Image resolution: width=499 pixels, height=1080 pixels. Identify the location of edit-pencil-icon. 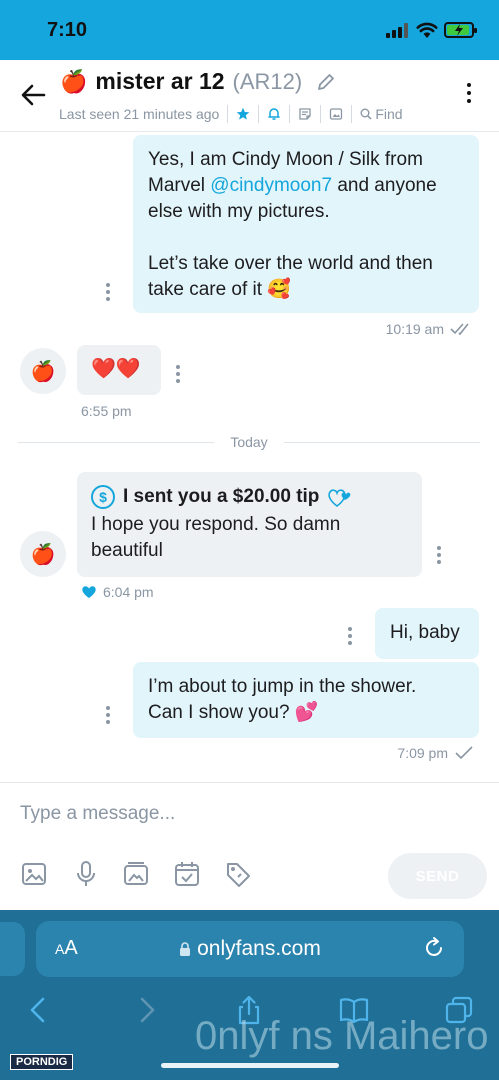
(326, 82).